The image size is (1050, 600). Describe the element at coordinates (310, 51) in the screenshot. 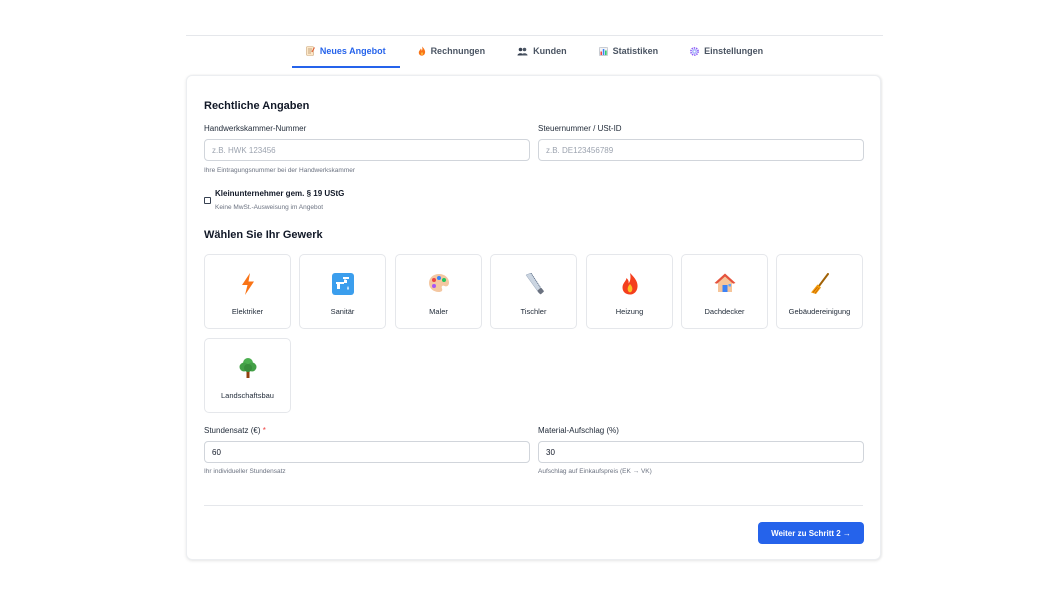

I see `memo-icon` at that location.